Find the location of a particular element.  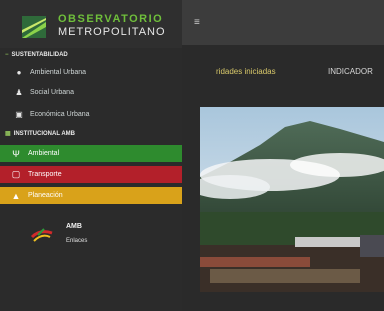

sidebar-item-label: Ambiental is located at coordinates (44, 153).